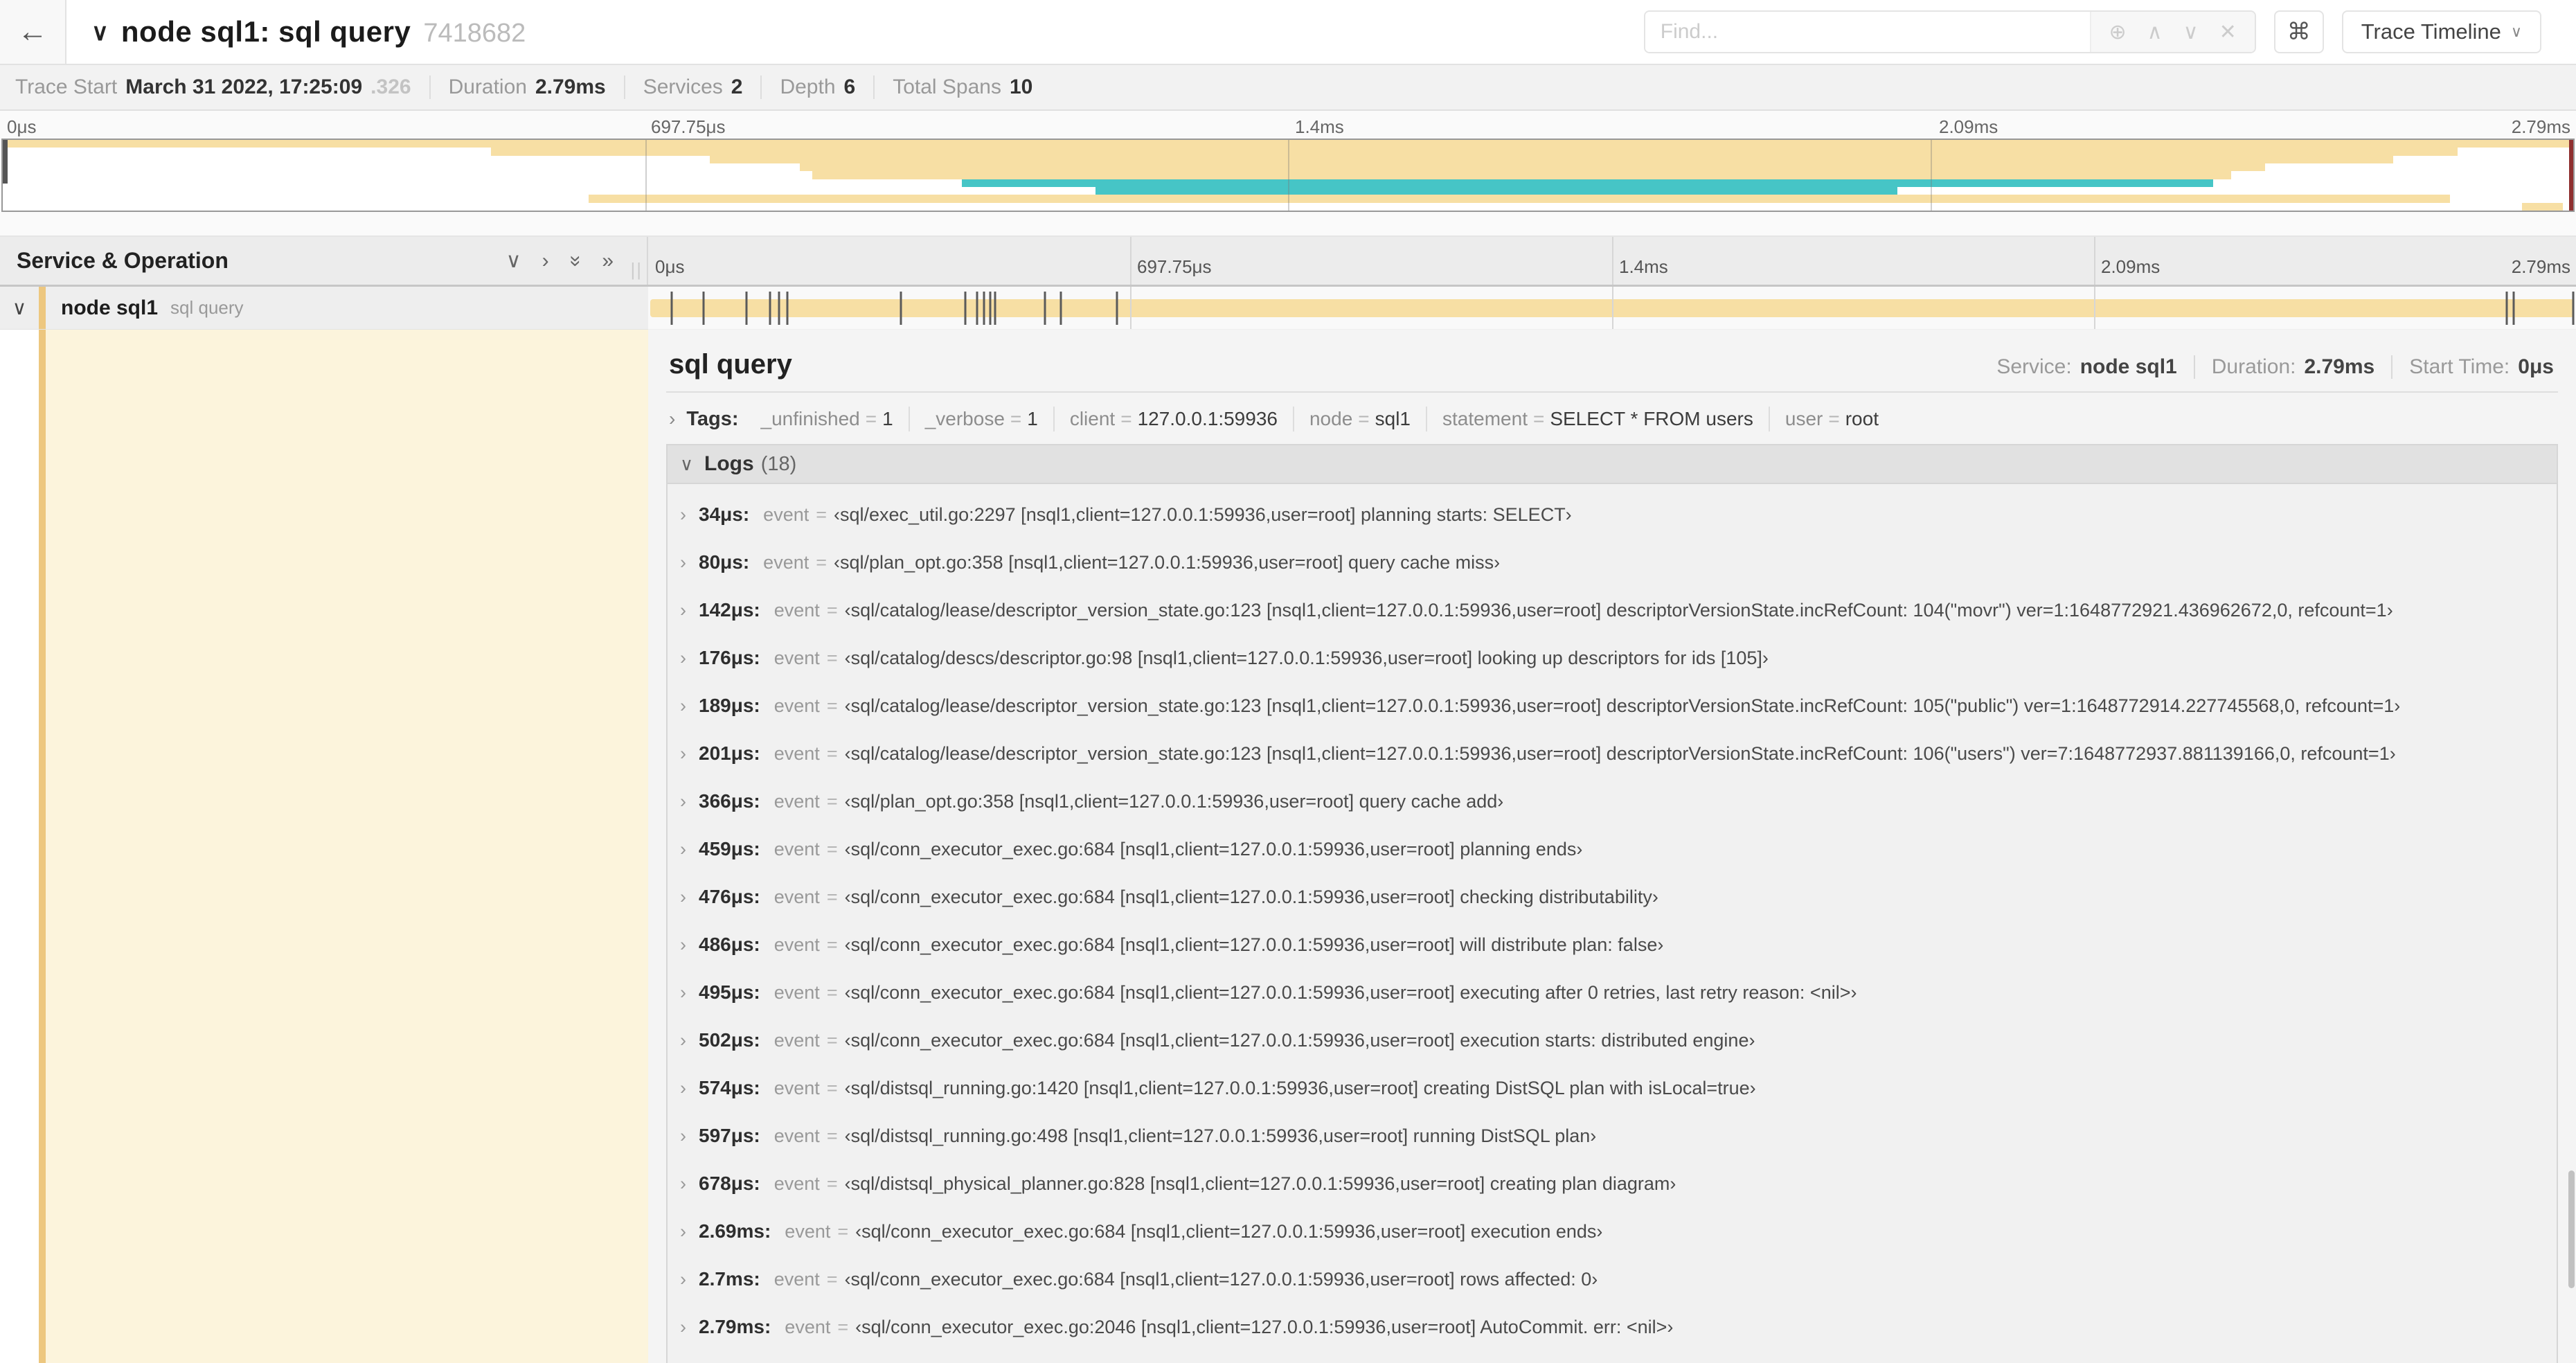 The height and width of the screenshot is (1363, 2576). Describe the element at coordinates (2298, 31) in the screenshot. I see `keyboard-shortcuts-button: ⌘` at that location.